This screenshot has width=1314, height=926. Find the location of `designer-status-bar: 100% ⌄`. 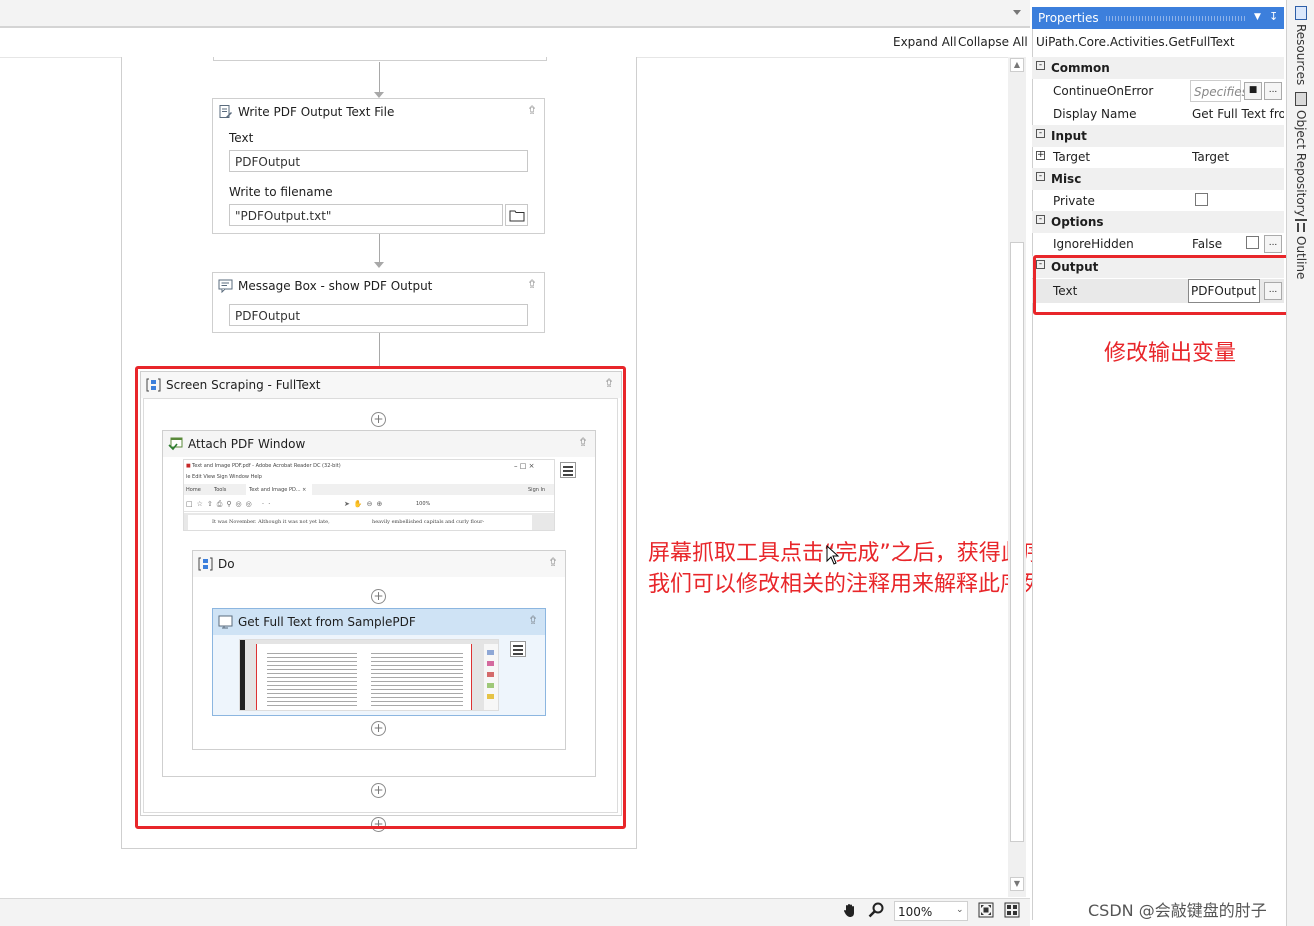

designer-status-bar: 100% ⌄ is located at coordinates (515, 912).